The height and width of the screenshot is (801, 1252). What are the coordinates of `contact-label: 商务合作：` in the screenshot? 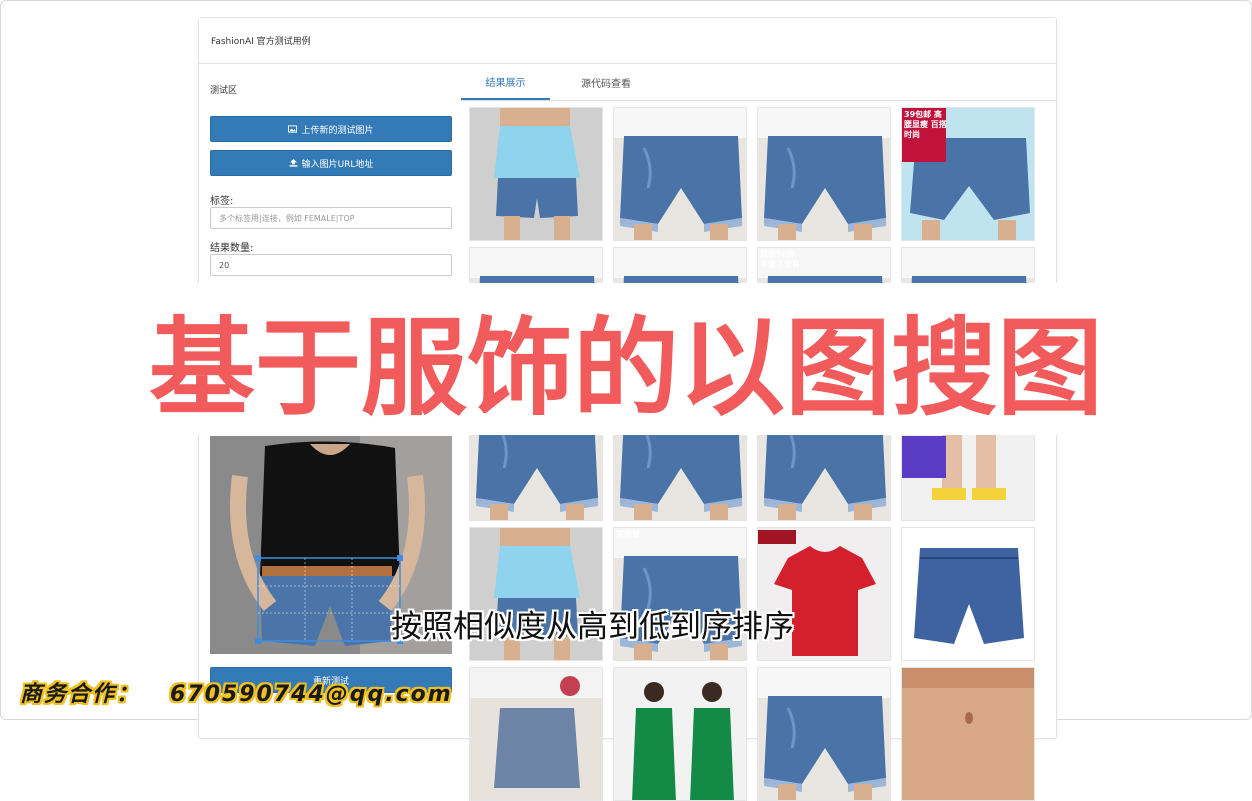 It's located at (80, 694).